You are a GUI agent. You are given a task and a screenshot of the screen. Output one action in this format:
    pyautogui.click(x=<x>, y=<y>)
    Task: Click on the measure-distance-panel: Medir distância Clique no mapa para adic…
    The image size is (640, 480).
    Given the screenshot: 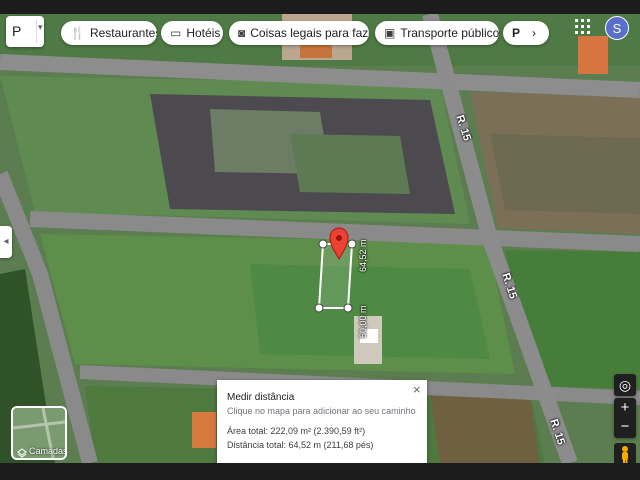 What is the action you would take?
    pyautogui.click(x=322, y=422)
    